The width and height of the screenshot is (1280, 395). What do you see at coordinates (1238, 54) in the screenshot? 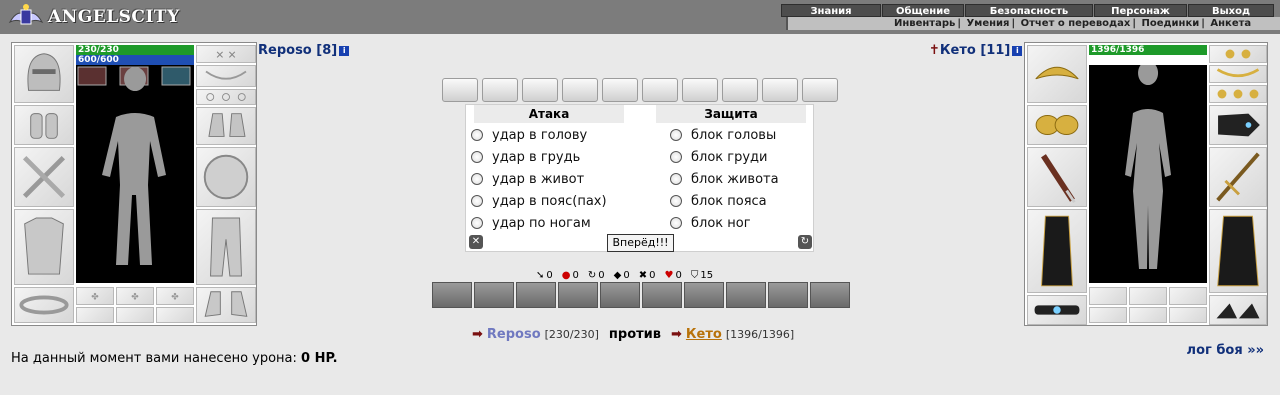
I see `enemy-earrings-slot` at bounding box center [1238, 54].